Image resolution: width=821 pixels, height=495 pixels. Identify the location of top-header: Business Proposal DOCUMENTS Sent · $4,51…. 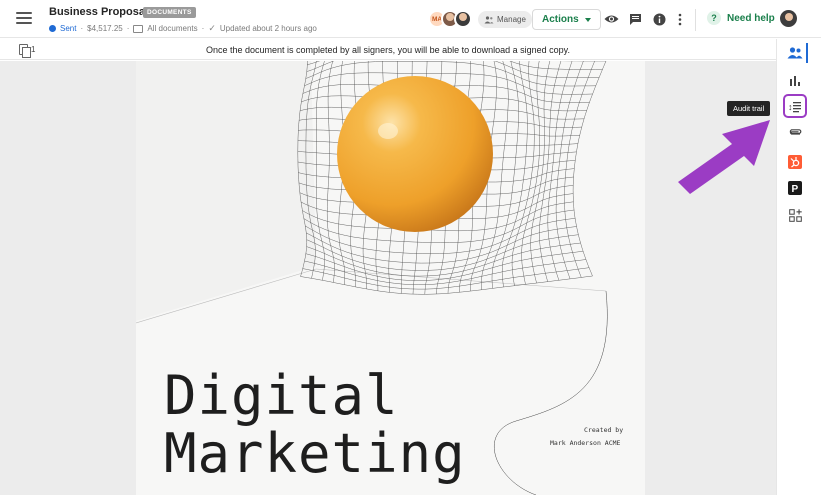
(410, 19).